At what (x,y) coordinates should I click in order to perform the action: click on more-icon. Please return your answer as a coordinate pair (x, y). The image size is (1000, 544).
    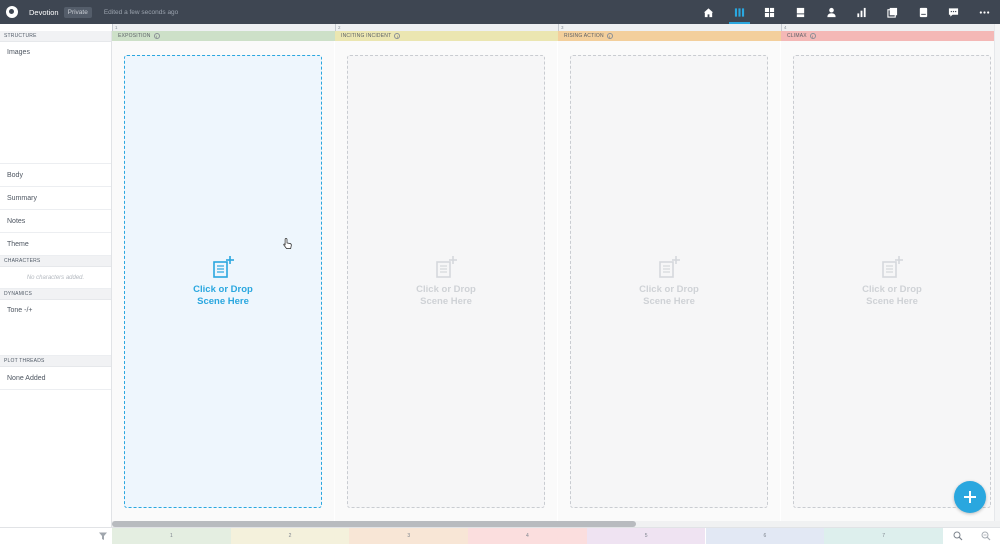
    Looking at the image, I should click on (984, 12).